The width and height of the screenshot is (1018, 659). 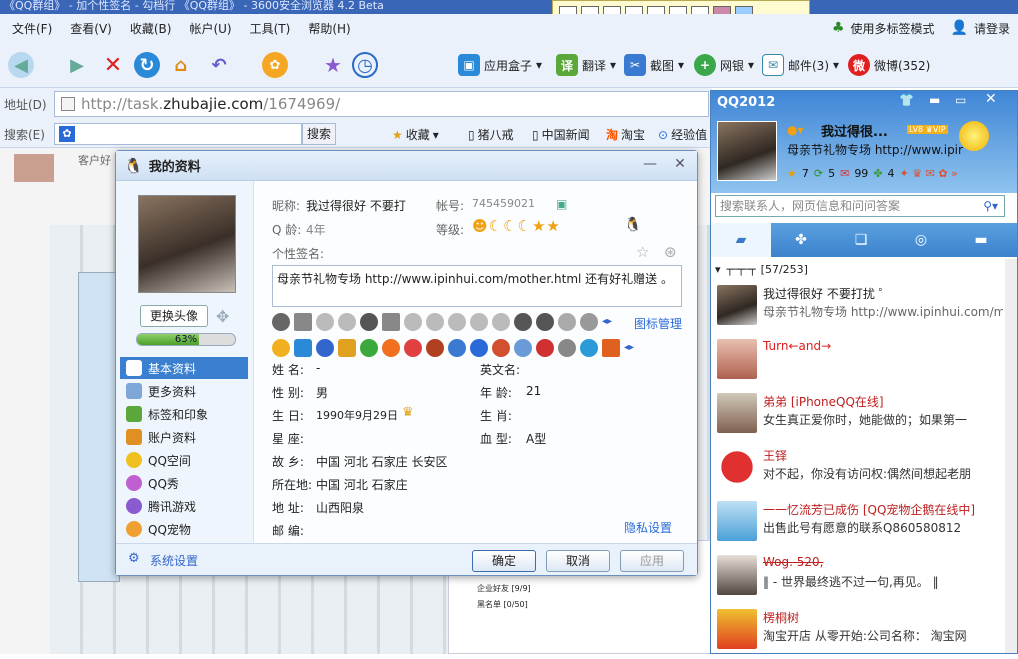 What do you see at coordinates (929, 173) in the screenshot?
I see `more-apps-icon: ✦ ♛ ✉ ✿ »` at bounding box center [929, 173].